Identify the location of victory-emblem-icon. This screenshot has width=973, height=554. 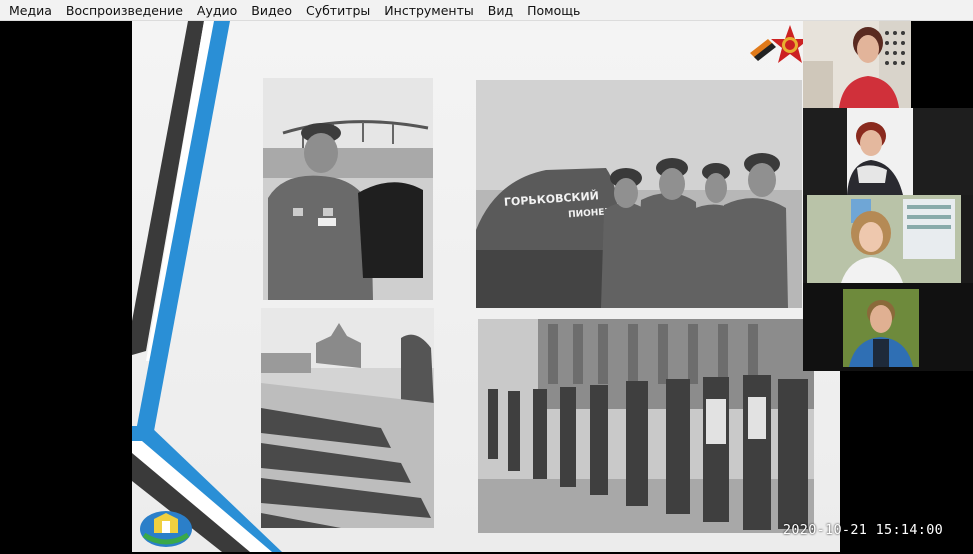
(779, 44).